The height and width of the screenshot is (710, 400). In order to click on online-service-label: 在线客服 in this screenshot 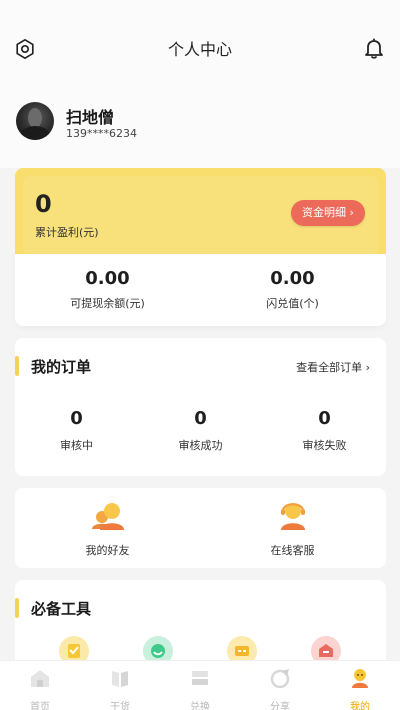, I will do `click(292, 550)`.